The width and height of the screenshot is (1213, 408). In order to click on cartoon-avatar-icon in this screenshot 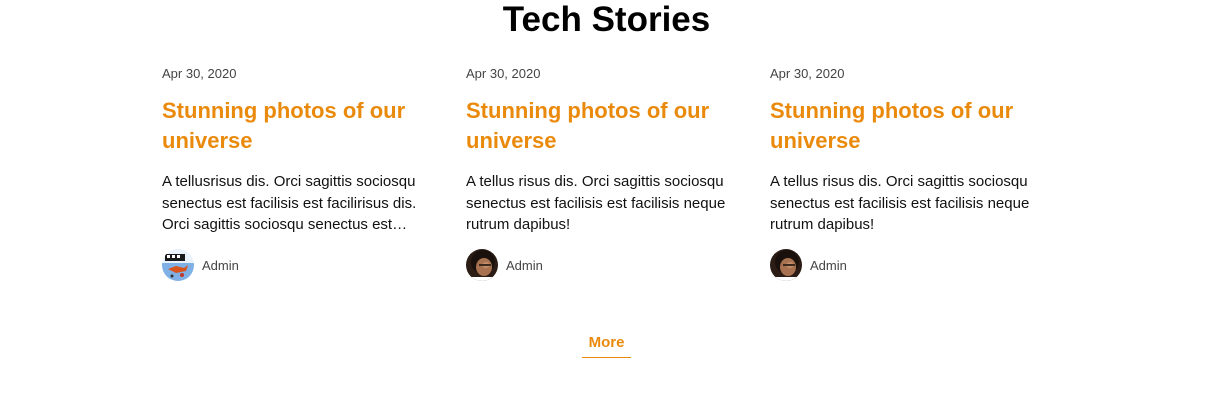, I will do `click(178, 265)`.